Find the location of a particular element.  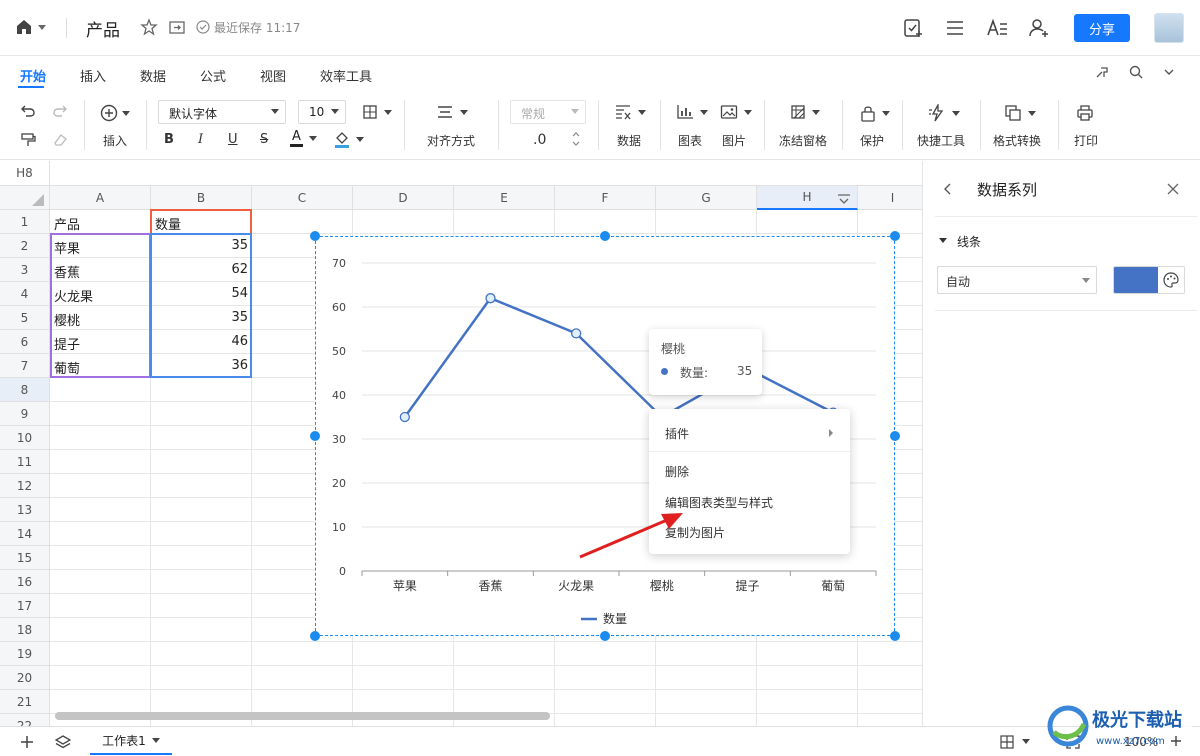

star-icon is located at coordinates (149, 27).